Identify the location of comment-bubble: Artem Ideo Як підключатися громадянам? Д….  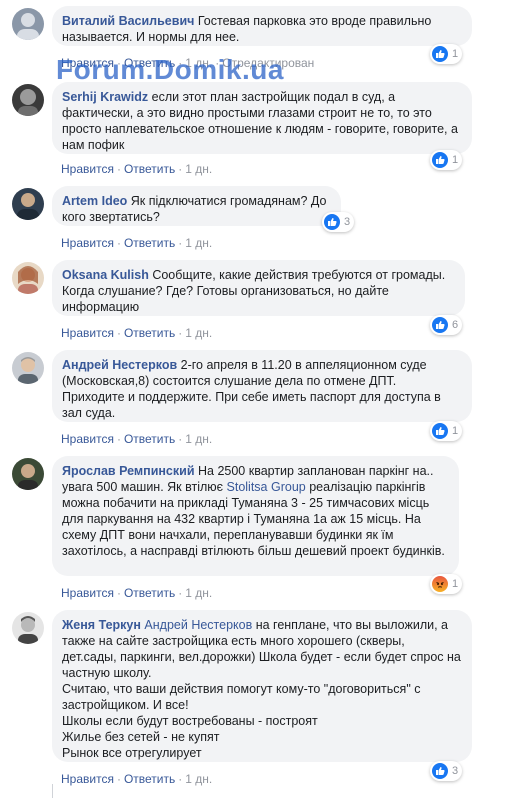
(196, 206).